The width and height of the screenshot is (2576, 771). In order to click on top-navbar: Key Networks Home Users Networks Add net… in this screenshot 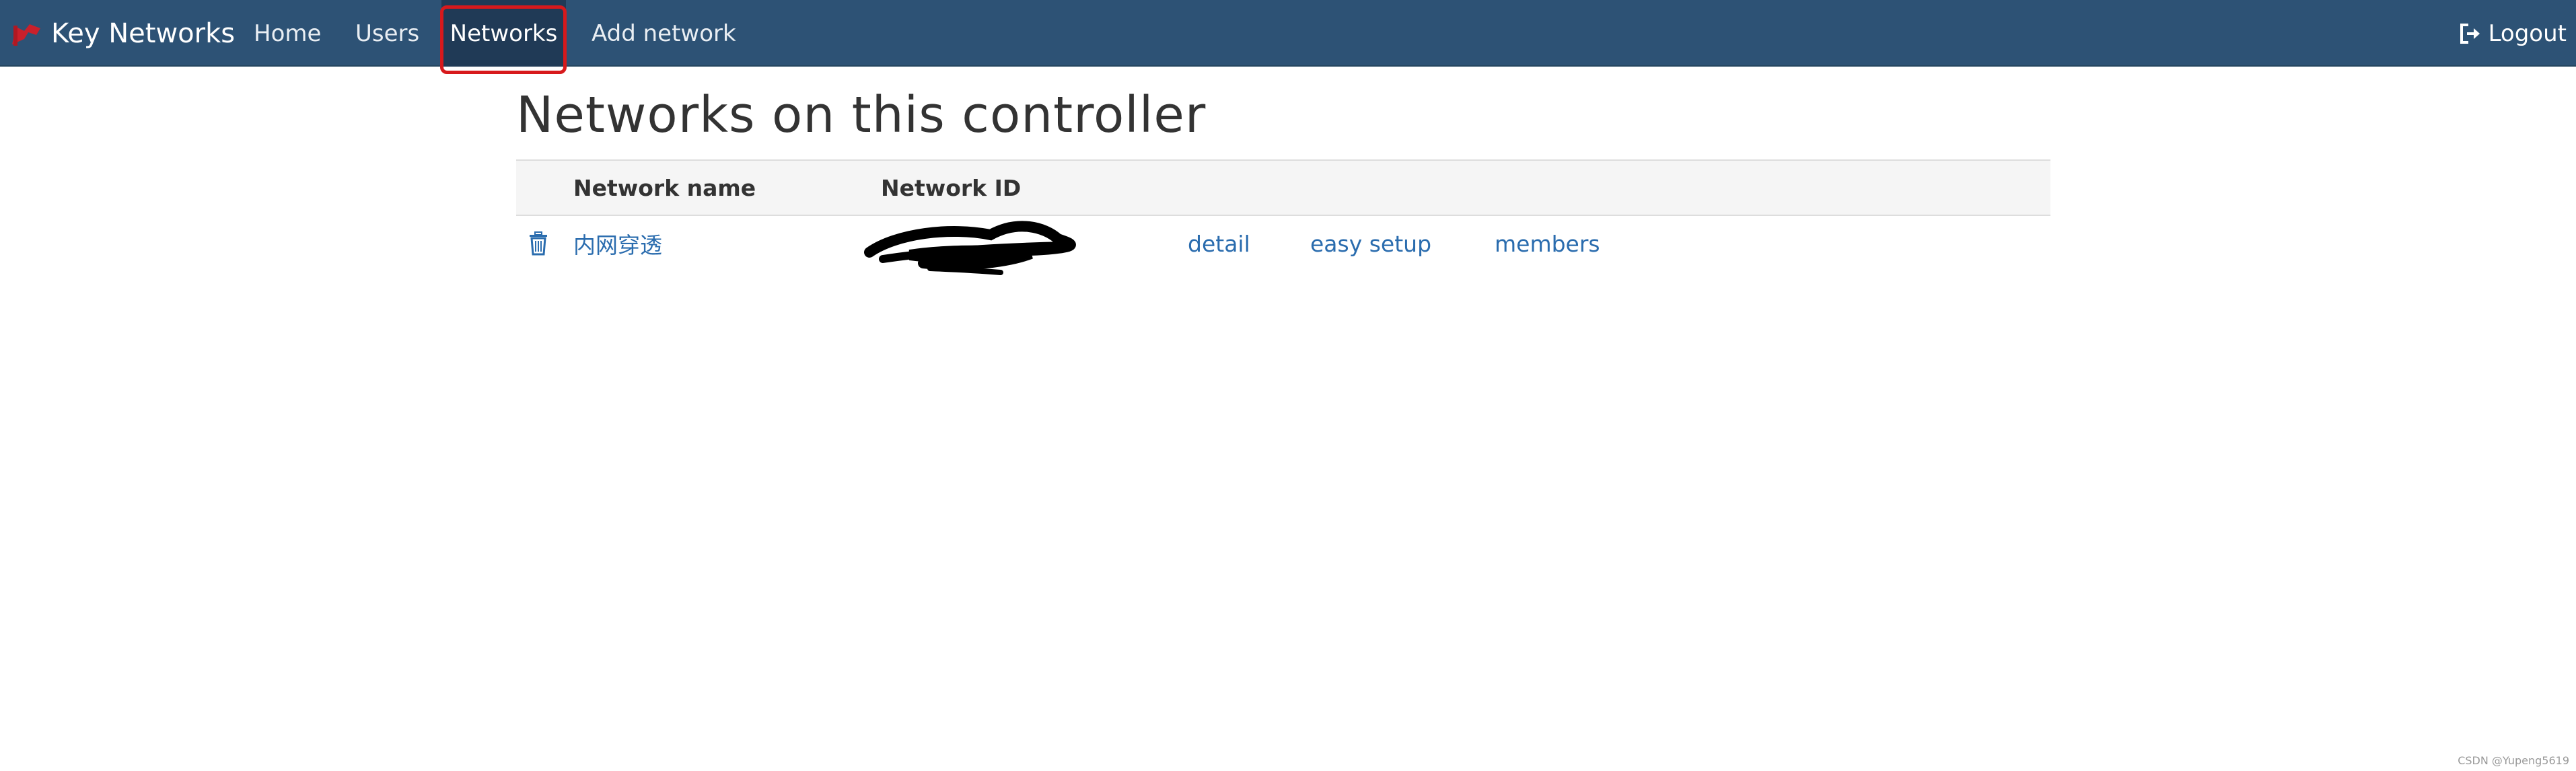, I will do `click(1288, 34)`.